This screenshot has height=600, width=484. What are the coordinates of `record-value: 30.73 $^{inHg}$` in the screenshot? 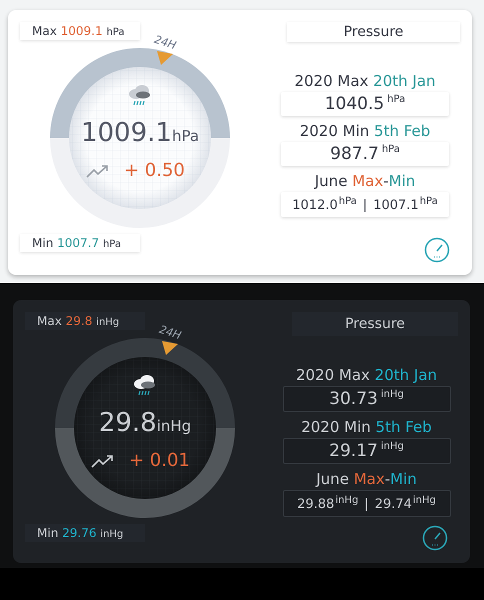 It's located at (366, 399).